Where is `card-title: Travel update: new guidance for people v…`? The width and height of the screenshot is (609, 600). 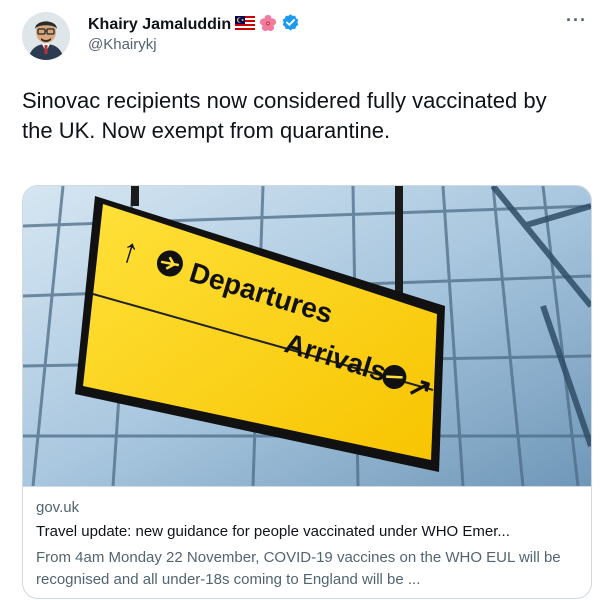 card-title: Travel update: new guidance for people v… is located at coordinates (310, 531).